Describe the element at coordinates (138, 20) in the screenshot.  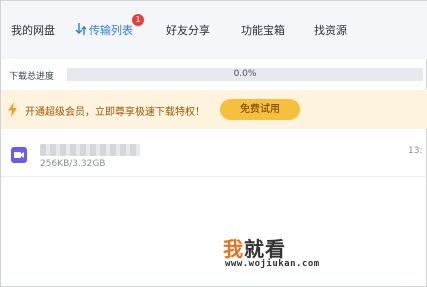
I see `notification-badge: 1` at that location.